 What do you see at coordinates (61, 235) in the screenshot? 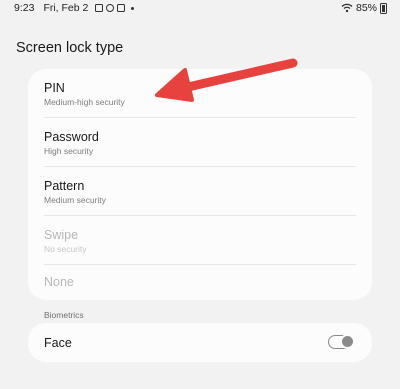
I see `option-title: Swipe` at bounding box center [61, 235].